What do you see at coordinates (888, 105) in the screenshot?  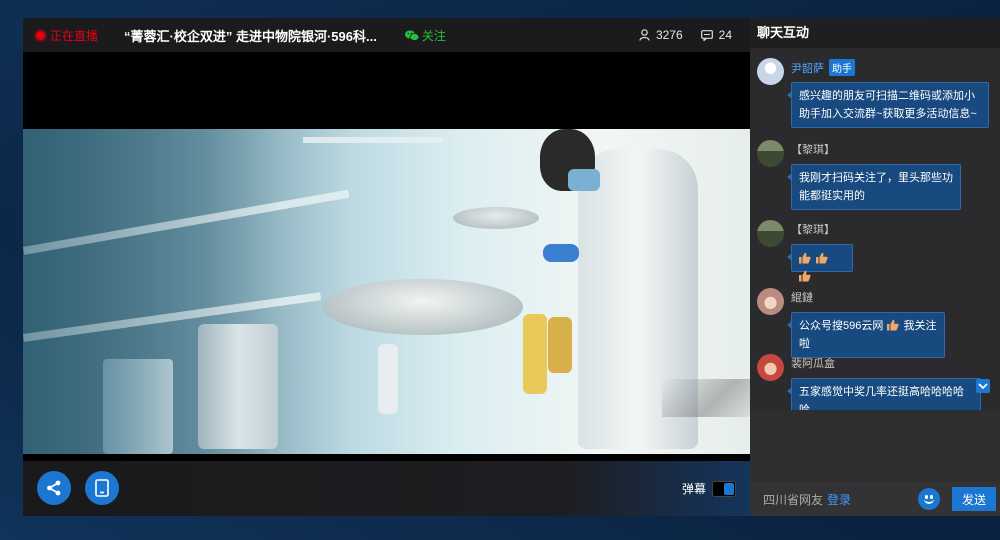 I see `chat-bubble: 感兴趣的朋友可扫描二维码或添加小助手加入交流群~获取更多活动信息~` at bounding box center [888, 105].